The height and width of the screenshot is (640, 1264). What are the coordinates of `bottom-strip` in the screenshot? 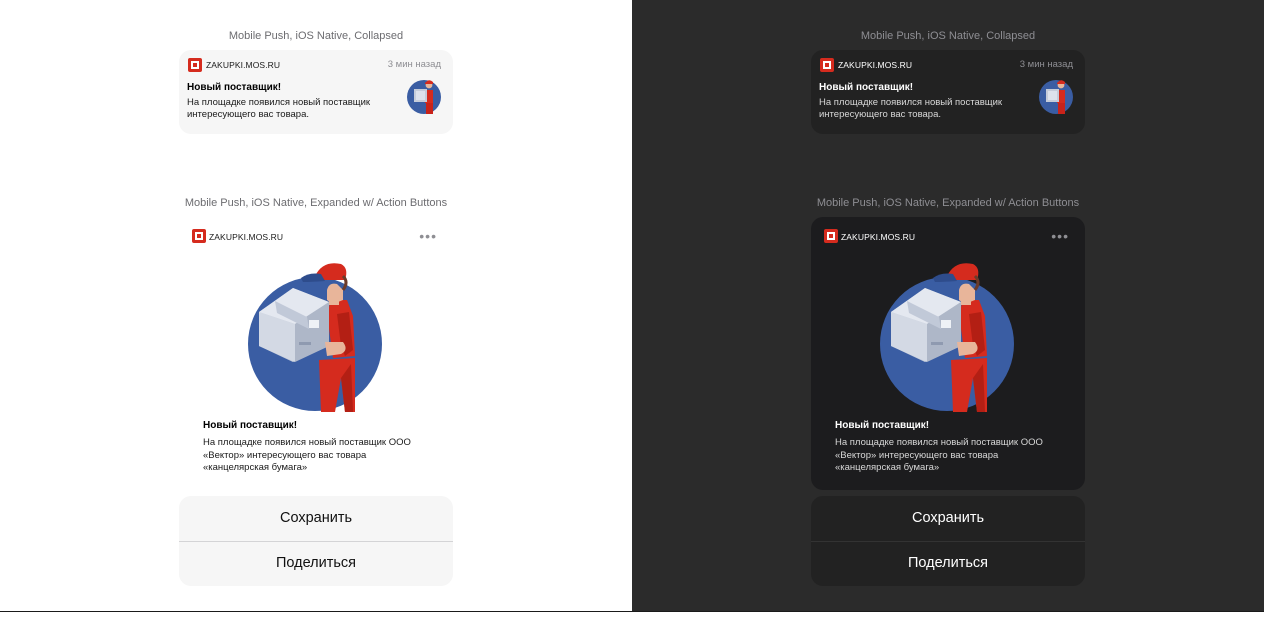 It's located at (632, 625).